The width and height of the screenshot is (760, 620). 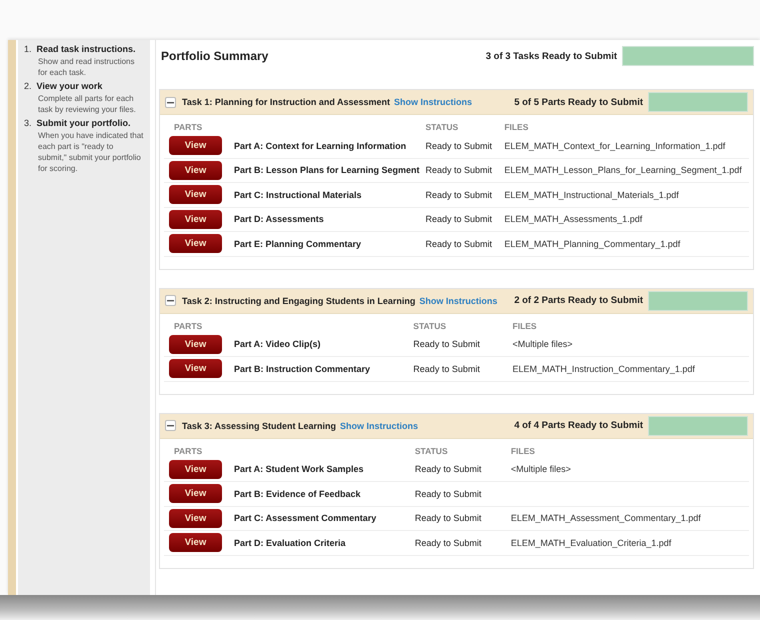 I want to click on page-title: Portfolio Summary, so click(x=214, y=56).